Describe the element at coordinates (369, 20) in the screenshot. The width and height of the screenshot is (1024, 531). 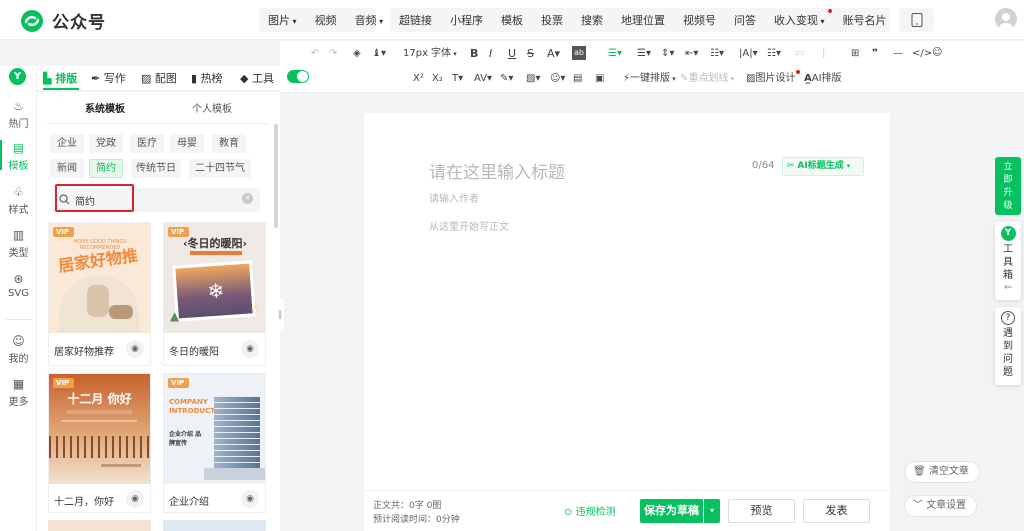
I see `insert-audio: 音频 ▾` at that location.